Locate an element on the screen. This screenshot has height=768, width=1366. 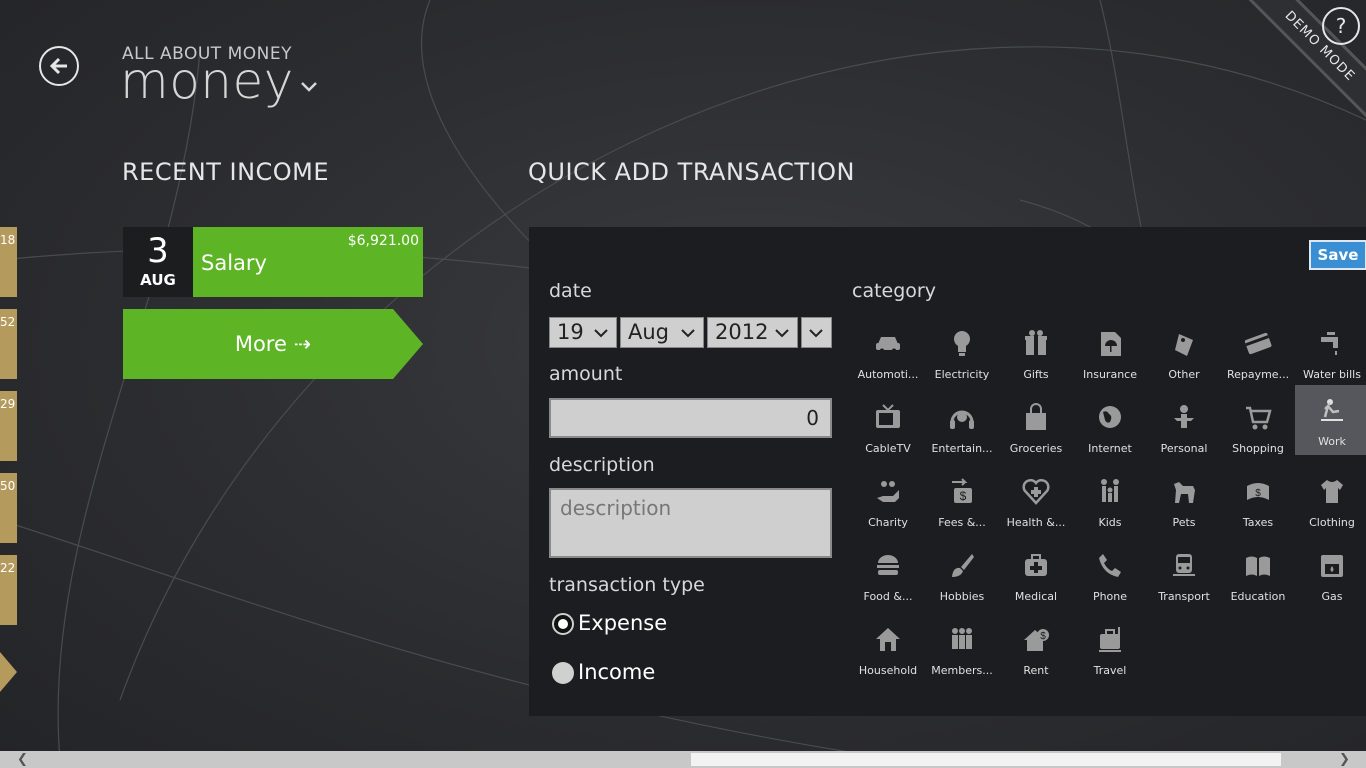
lightbulb-icon is located at coordinates (962, 343).